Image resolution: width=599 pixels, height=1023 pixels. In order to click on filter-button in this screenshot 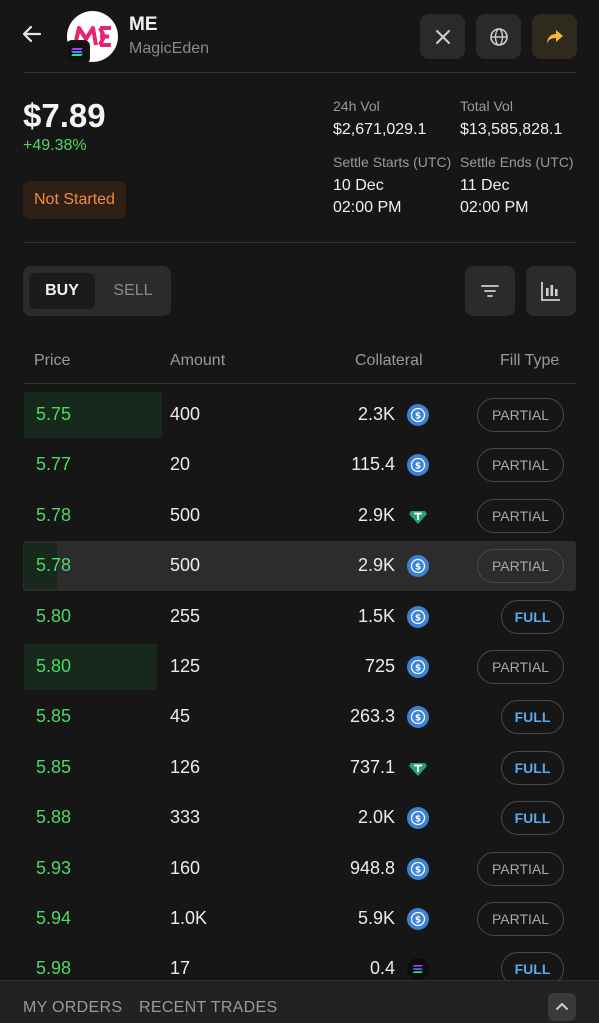, I will do `click(490, 291)`.